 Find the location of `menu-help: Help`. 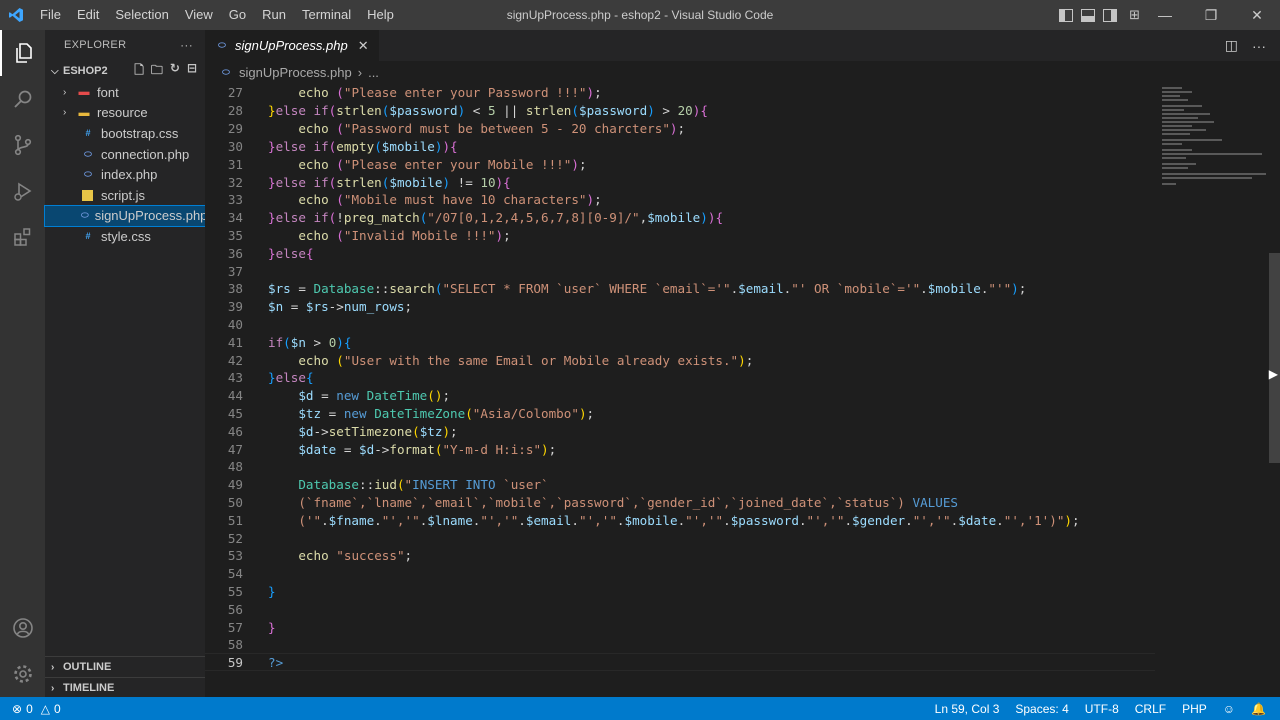

menu-help: Help is located at coordinates (380, 15).